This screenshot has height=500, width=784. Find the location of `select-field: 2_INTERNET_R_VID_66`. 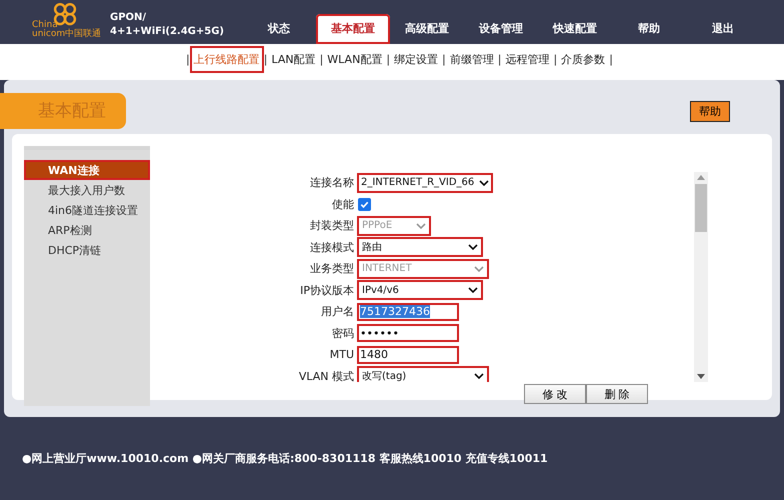

select-field: 2_INTERNET_R_VID_66 is located at coordinates (425, 183).